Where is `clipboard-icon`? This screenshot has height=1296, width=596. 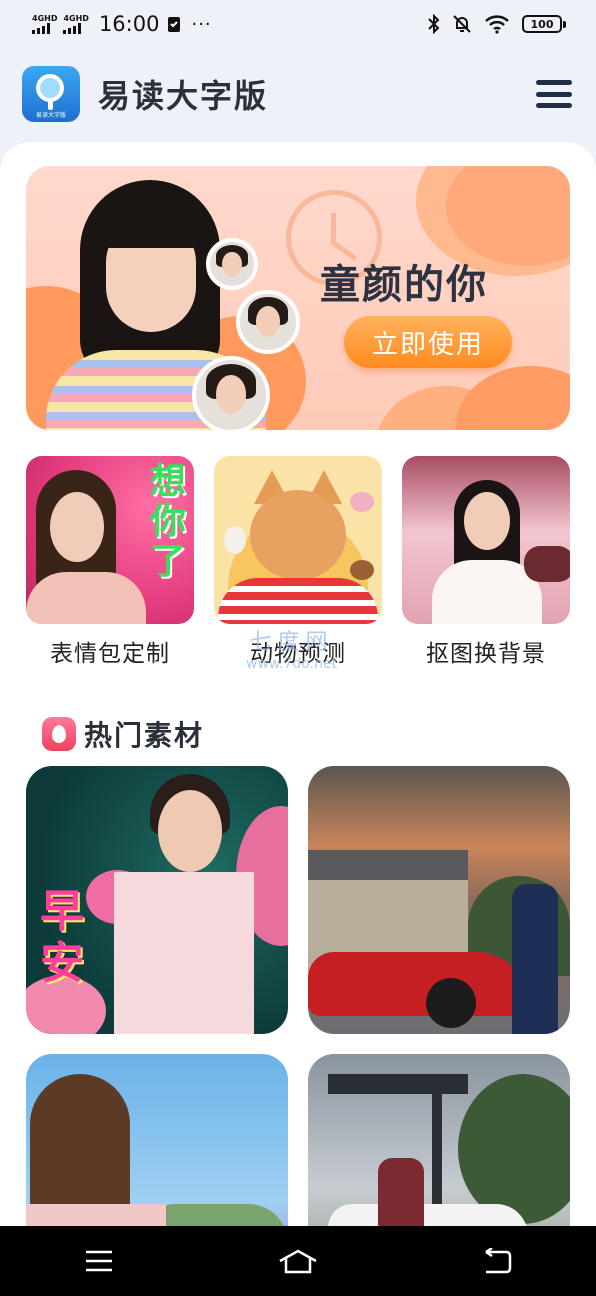
clipboard-icon is located at coordinates (174, 24).